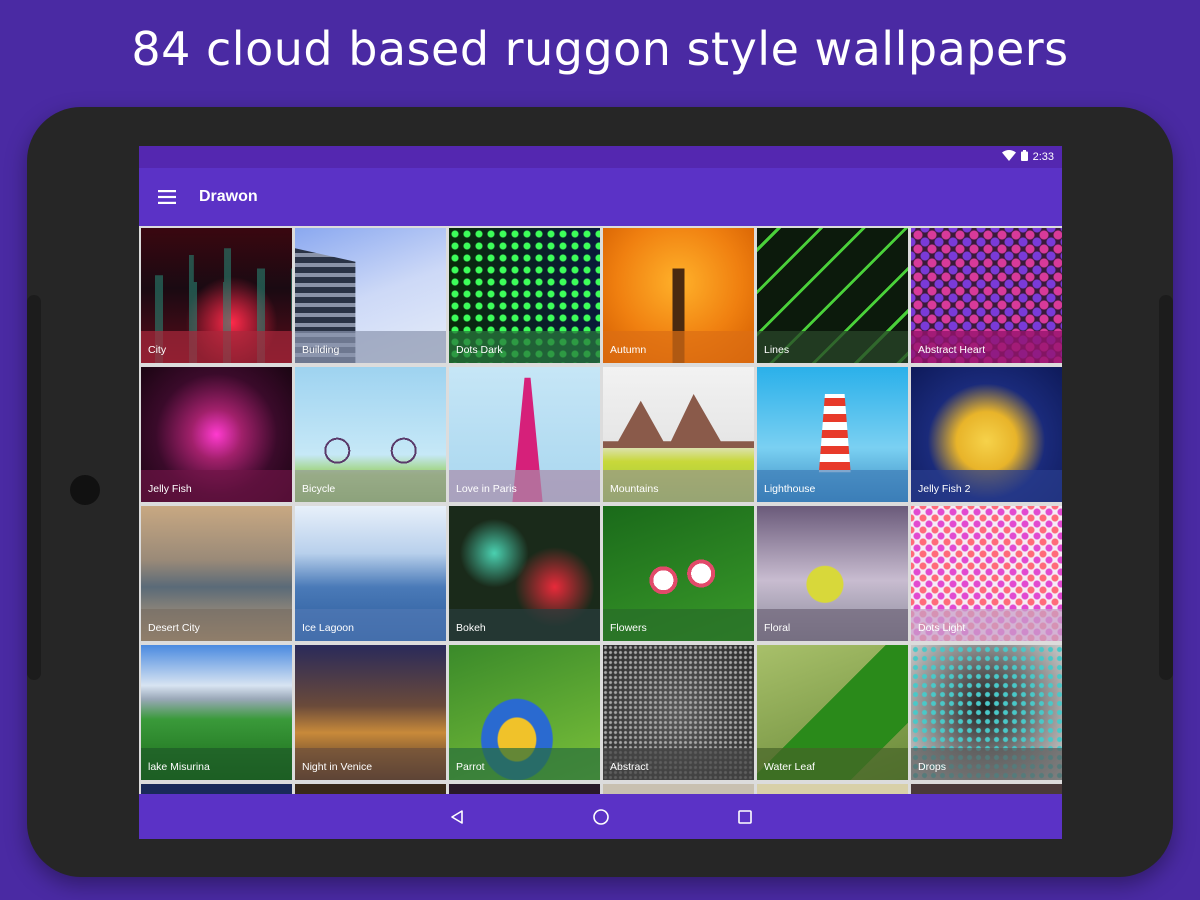 This screenshot has height=900, width=1200. I want to click on wallpaper-label: Bokeh, so click(471, 628).